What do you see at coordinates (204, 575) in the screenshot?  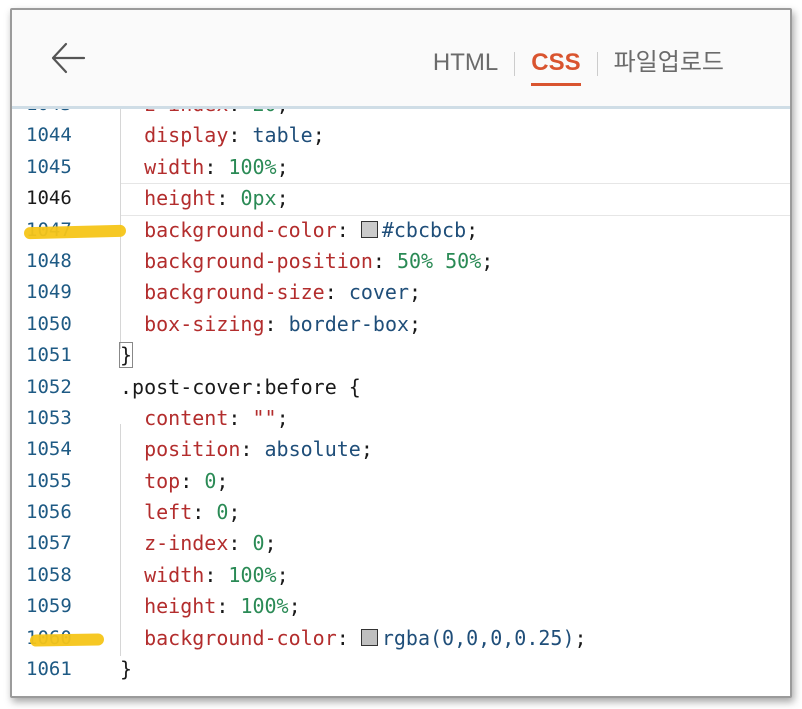 I see `code-text: width: 100%;` at bounding box center [204, 575].